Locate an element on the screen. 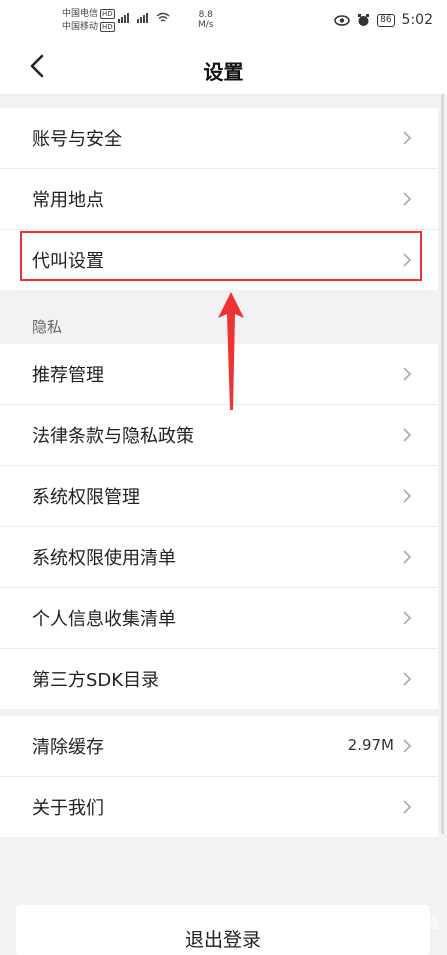 This screenshot has height=955, width=447. row-label: 常用地点 is located at coordinates (68, 200).